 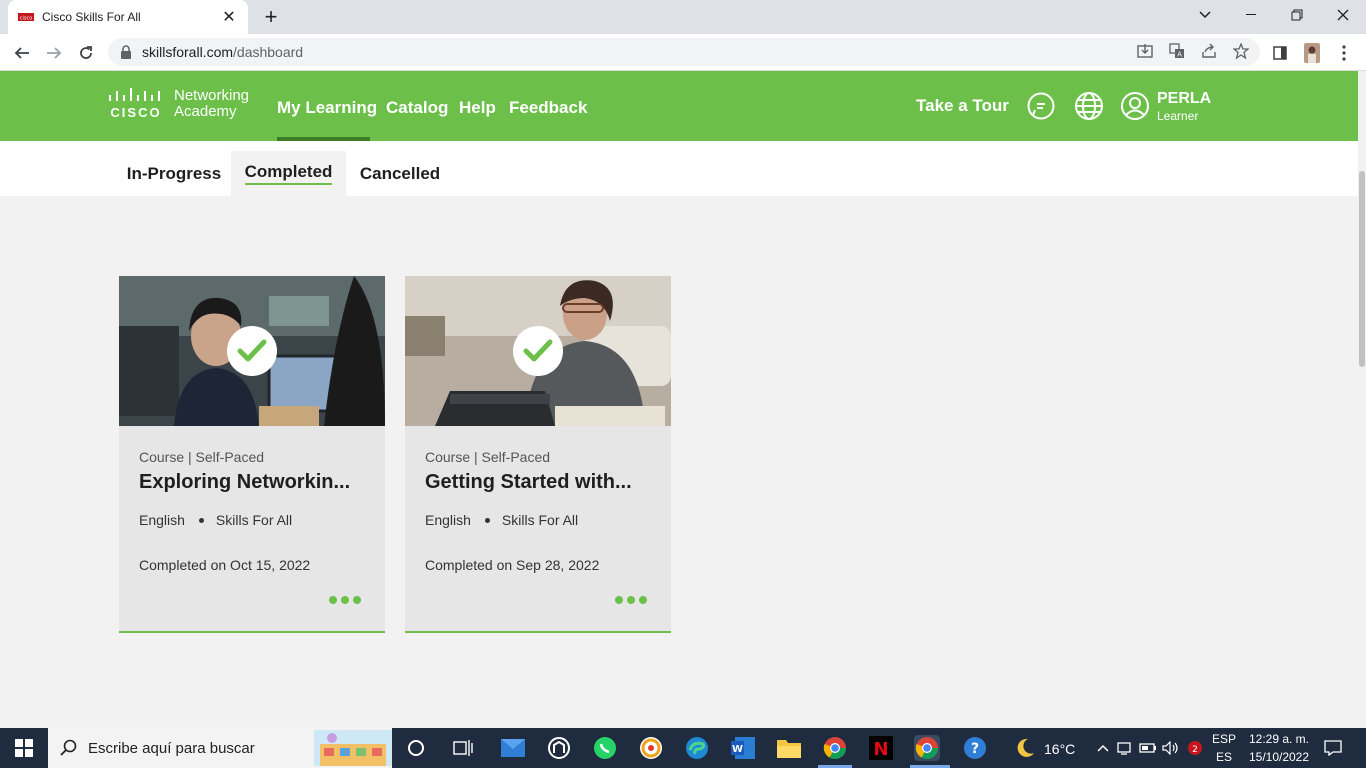 I want to click on user-role: Learner, so click(x=1178, y=116).